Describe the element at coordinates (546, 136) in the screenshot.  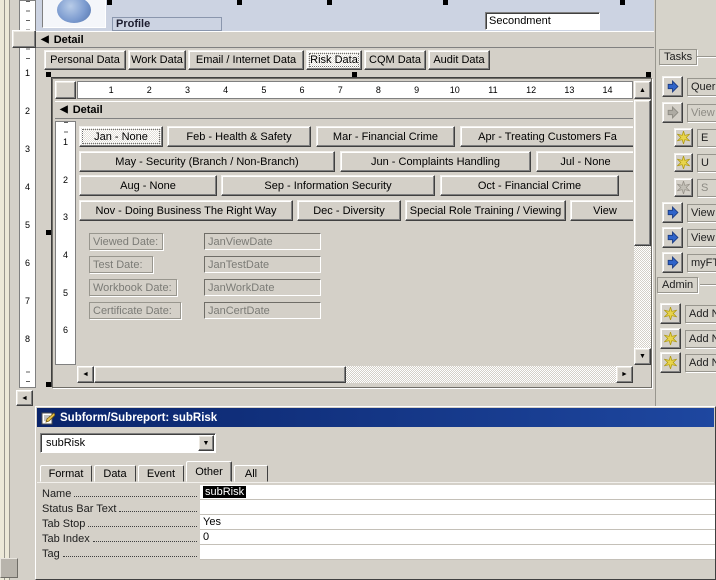
I see `month-button-apr: Apr - Treating Customers Fa` at that location.